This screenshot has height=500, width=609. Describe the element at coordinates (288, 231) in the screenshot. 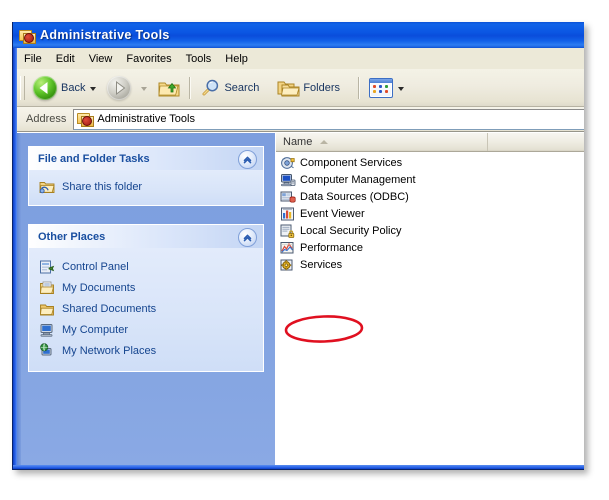

I see `local-security-policy-icon` at that location.